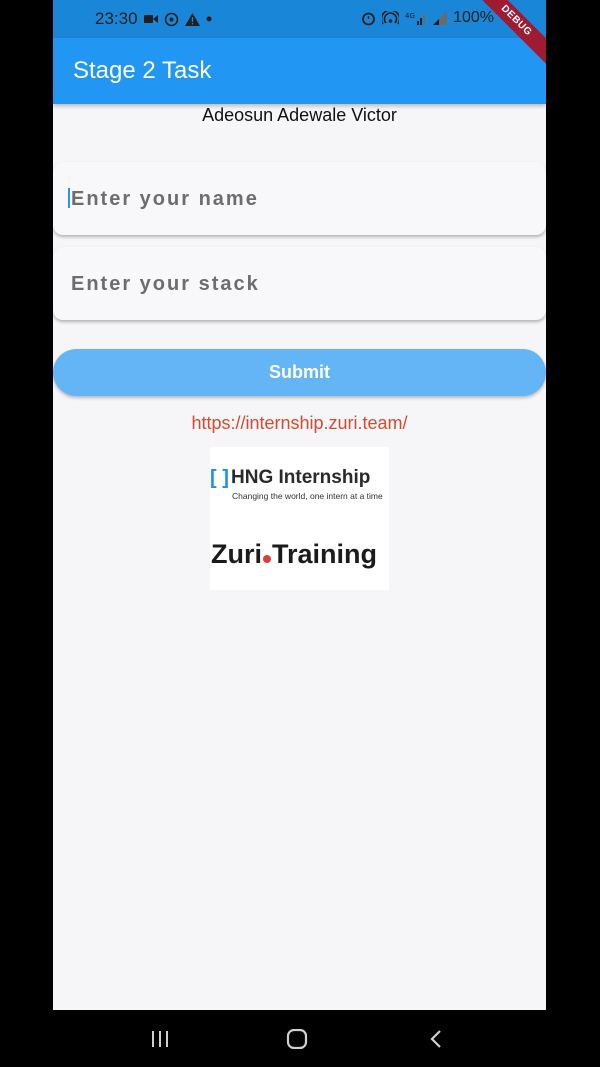  What do you see at coordinates (440, 18) in the screenshot?
I see `signal-icon` at bounding box center [440, 18].